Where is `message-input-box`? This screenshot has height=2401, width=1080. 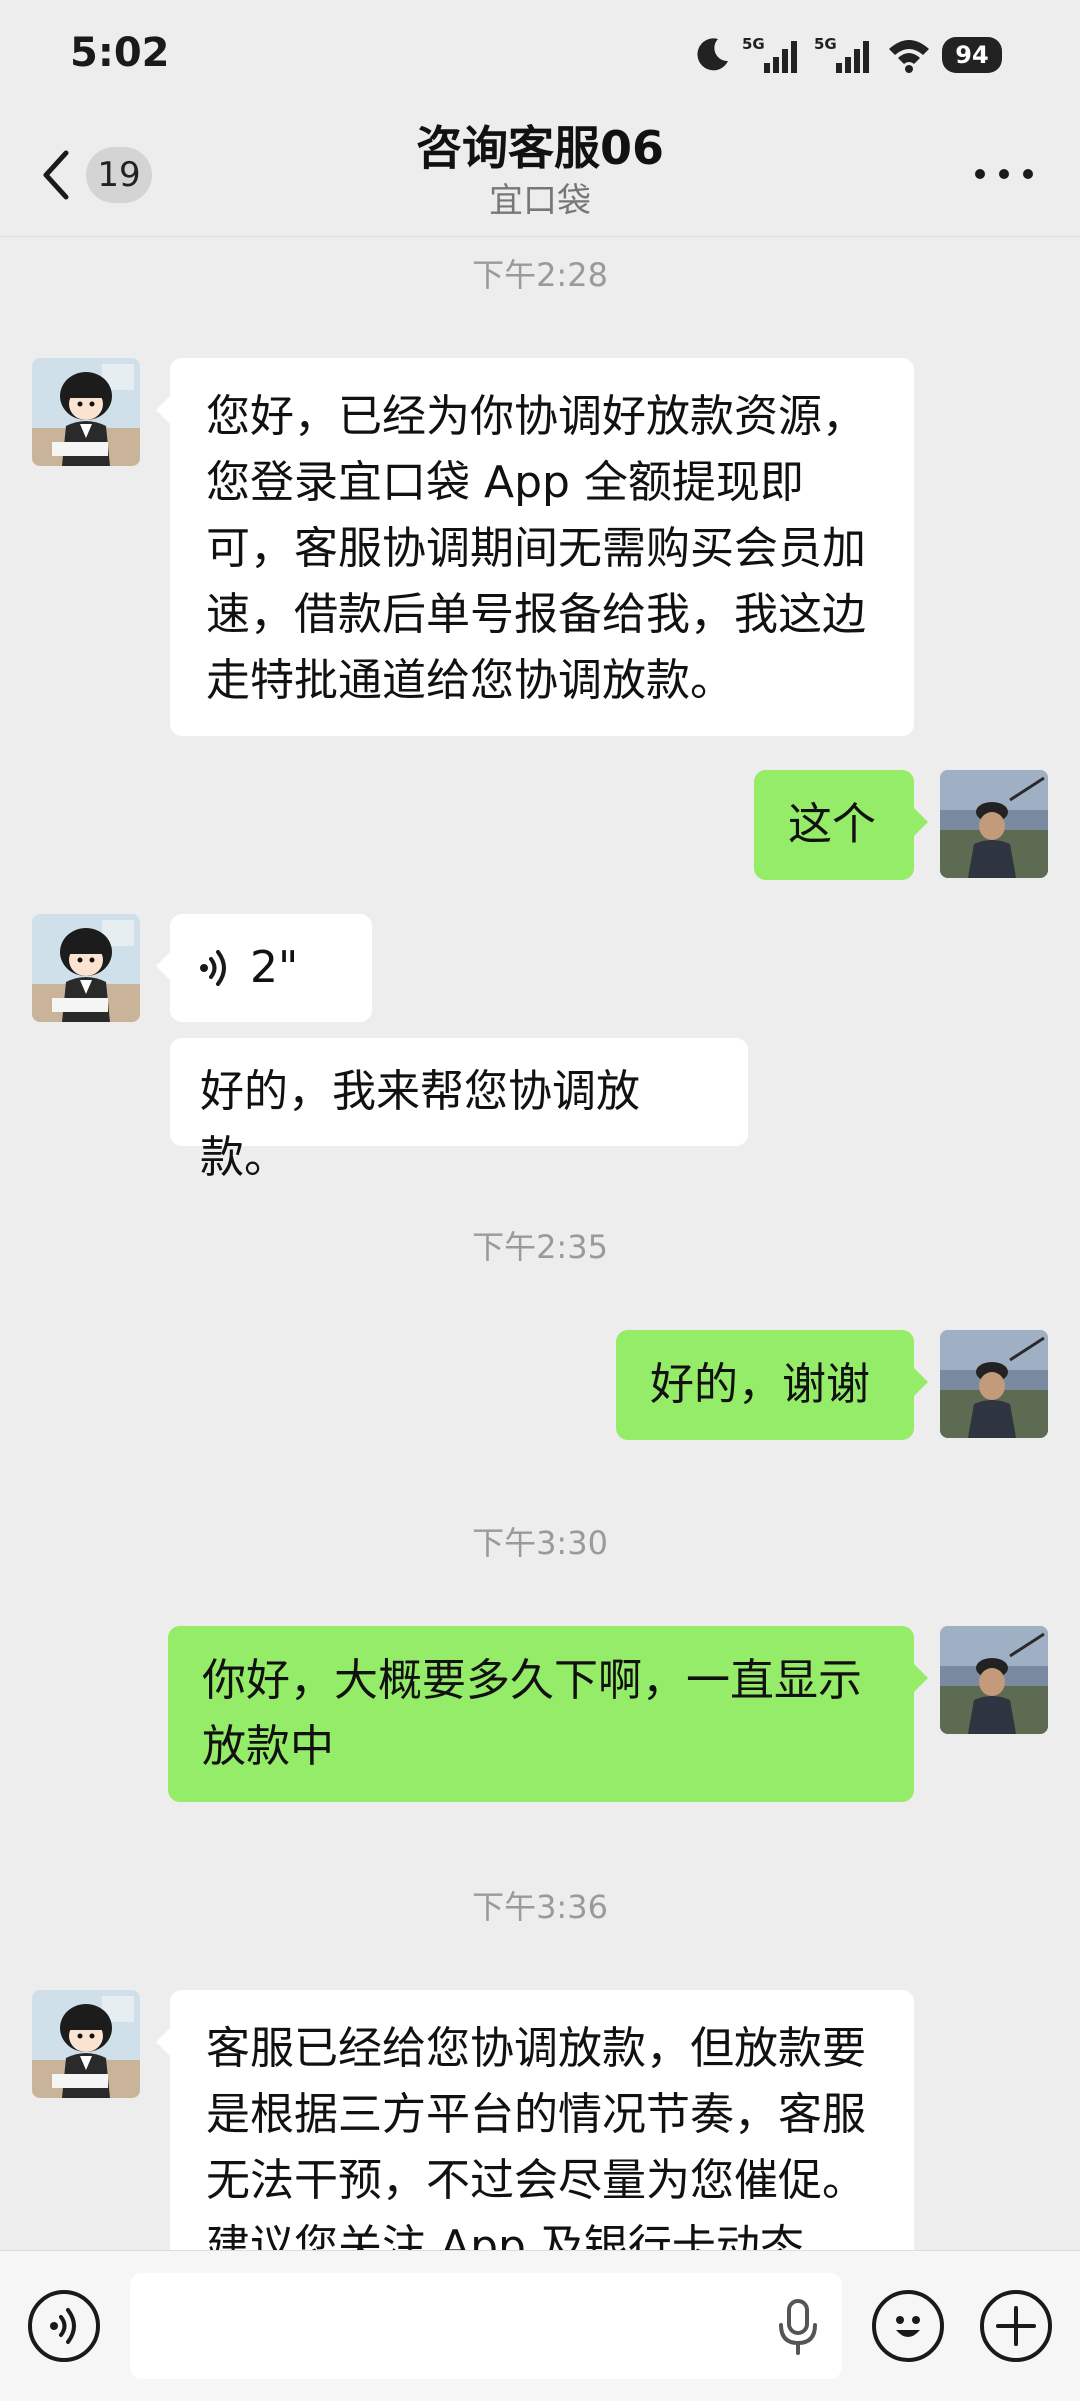 message-input-box is located at coordinates (486, 2326).